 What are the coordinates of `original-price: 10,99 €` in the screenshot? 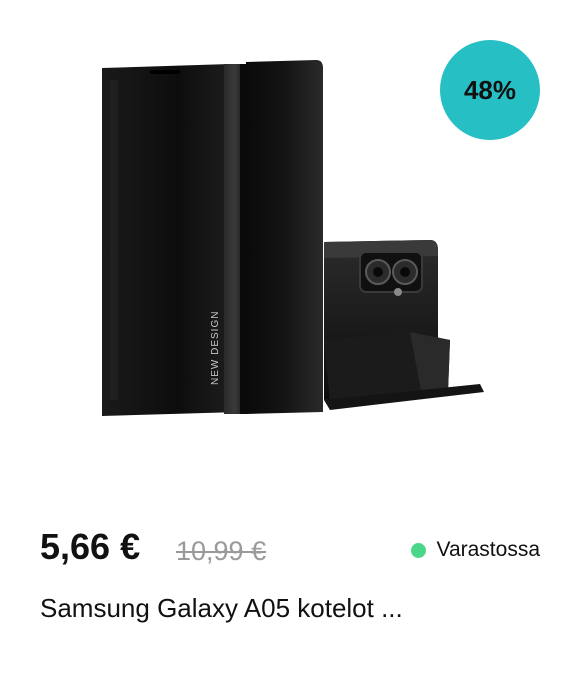 It's located at (221, 551).